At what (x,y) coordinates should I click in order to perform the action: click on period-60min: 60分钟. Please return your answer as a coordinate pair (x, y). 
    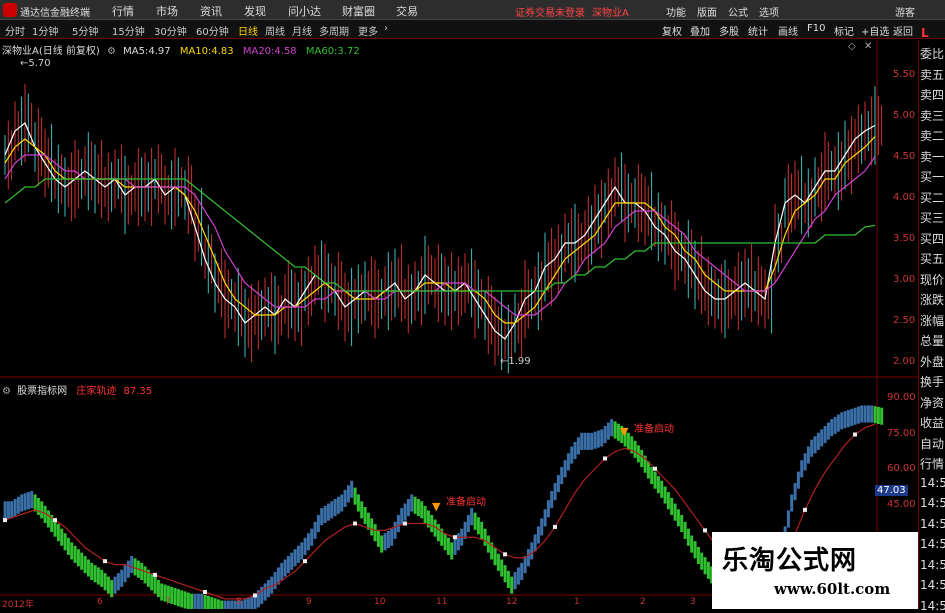
    Looking at the image, I should click on (212, 30).